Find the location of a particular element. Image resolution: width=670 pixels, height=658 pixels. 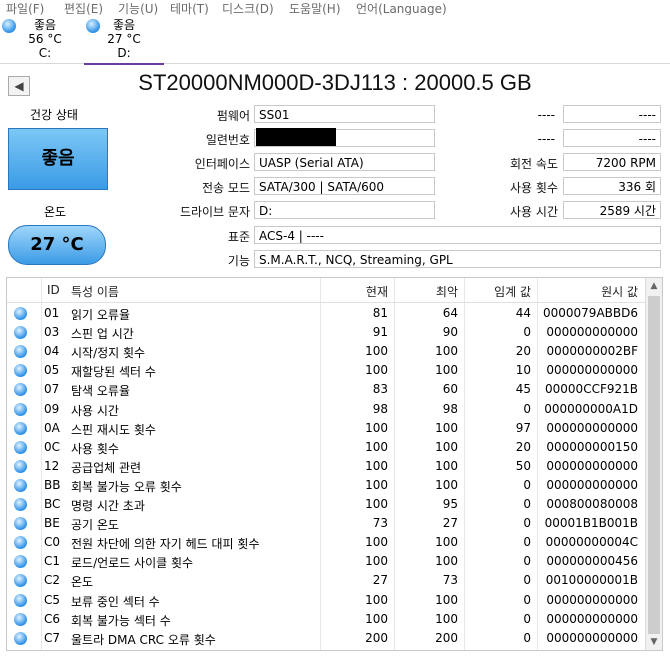

attr-raw: 0000079ABBD6 is located at coordinates (590, 313).